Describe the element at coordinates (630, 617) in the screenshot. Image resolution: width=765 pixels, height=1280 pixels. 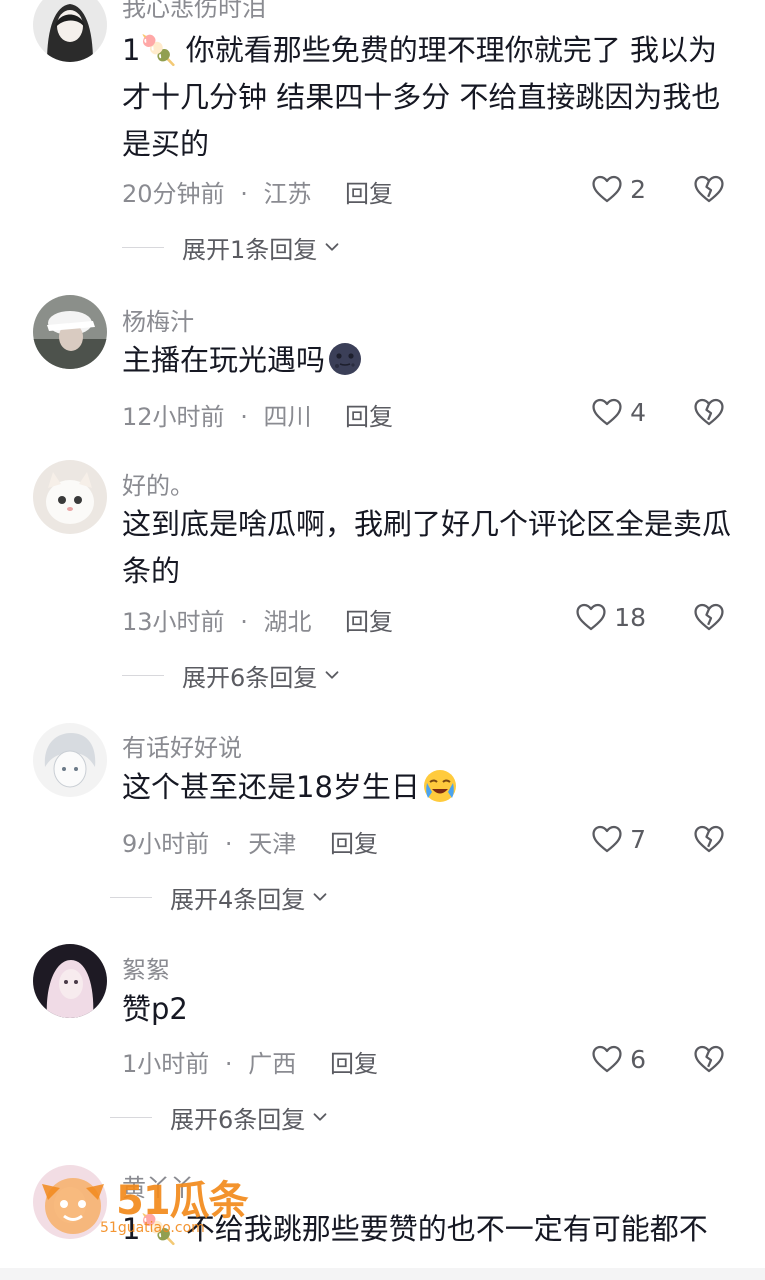
I see `like-count: 18` at that location.